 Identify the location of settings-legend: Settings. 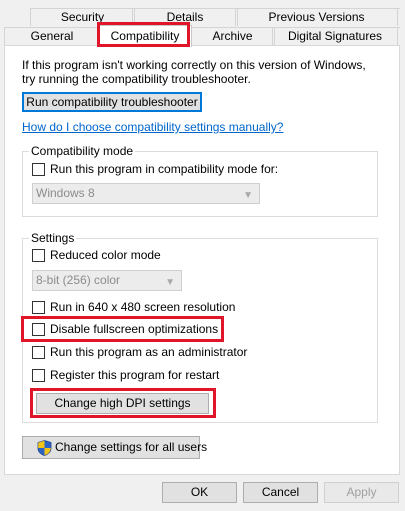
(53, 238).